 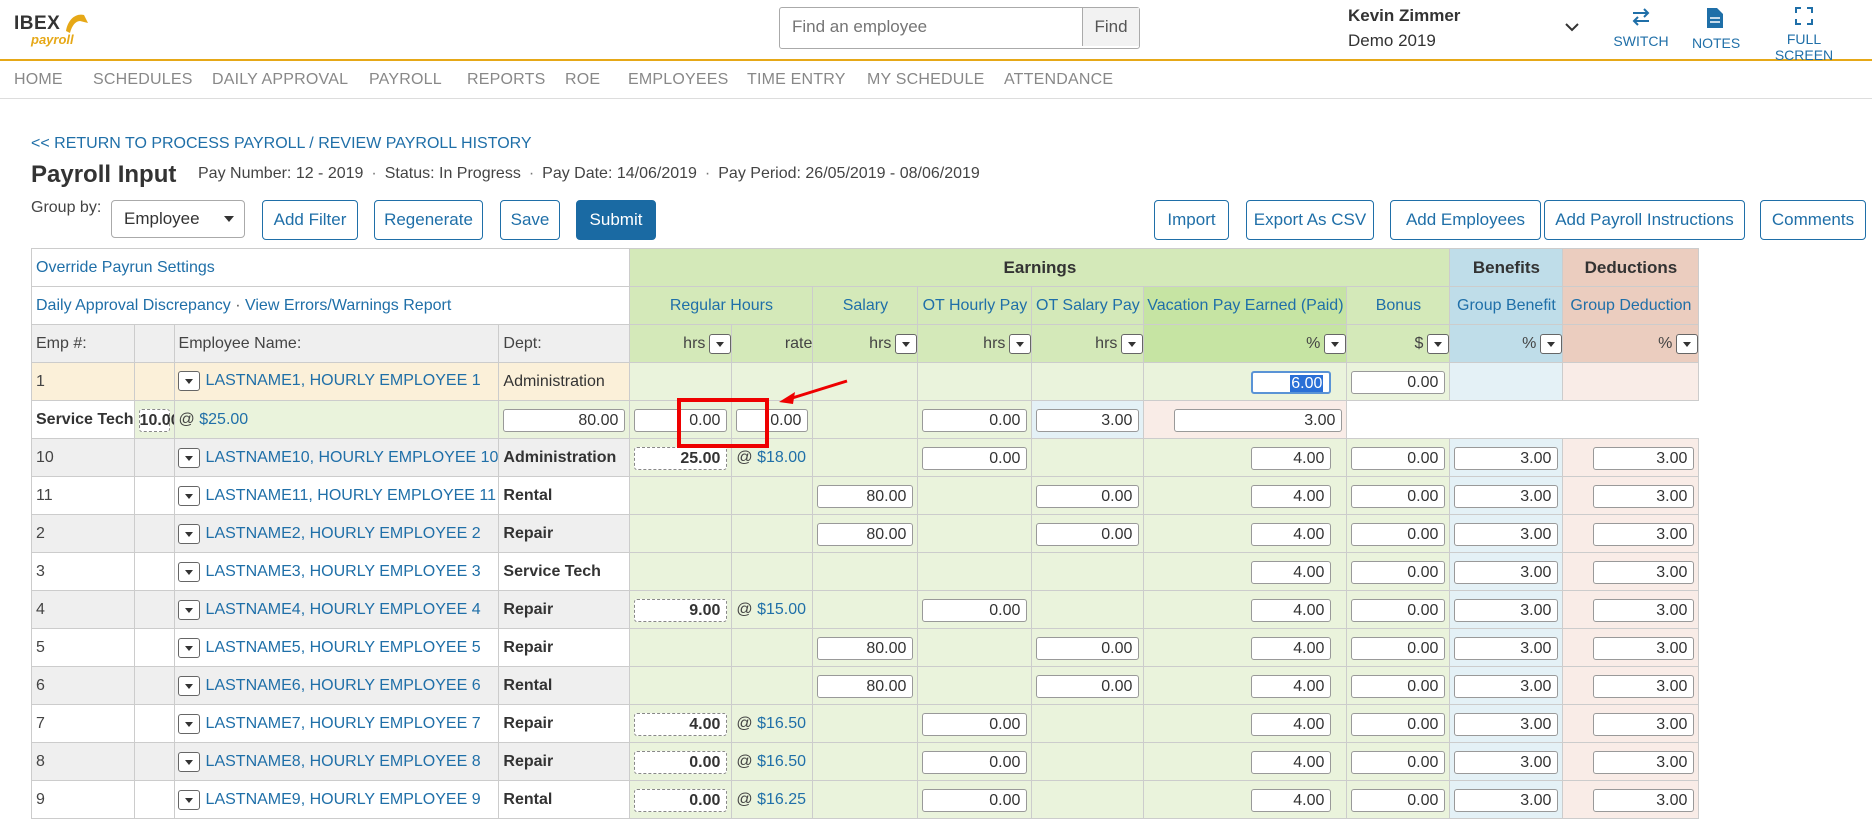 What do you see at coordinates (1572, 27) in the screenshot?
I see `chevron-down-icon` at bounding box center [1572, 27].